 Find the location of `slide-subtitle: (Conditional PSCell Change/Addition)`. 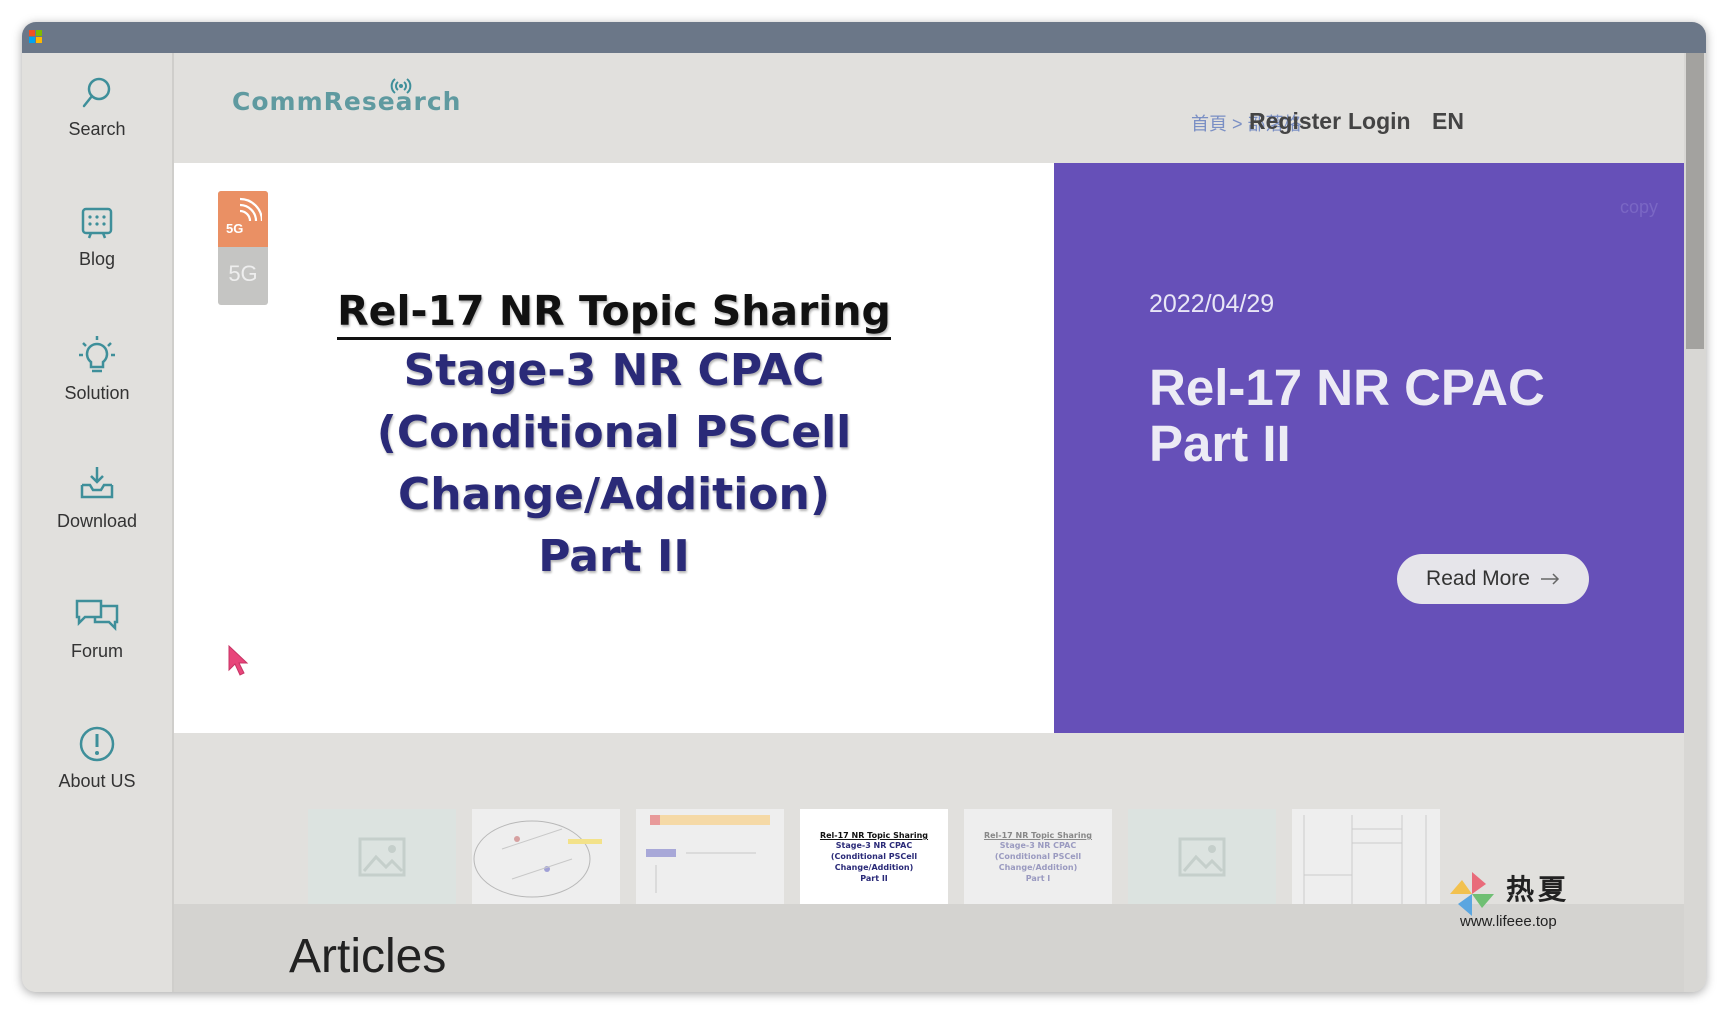

slide-subtitle: (Conditional PSCell Change/Addition) is located at coordinates (614, 463).